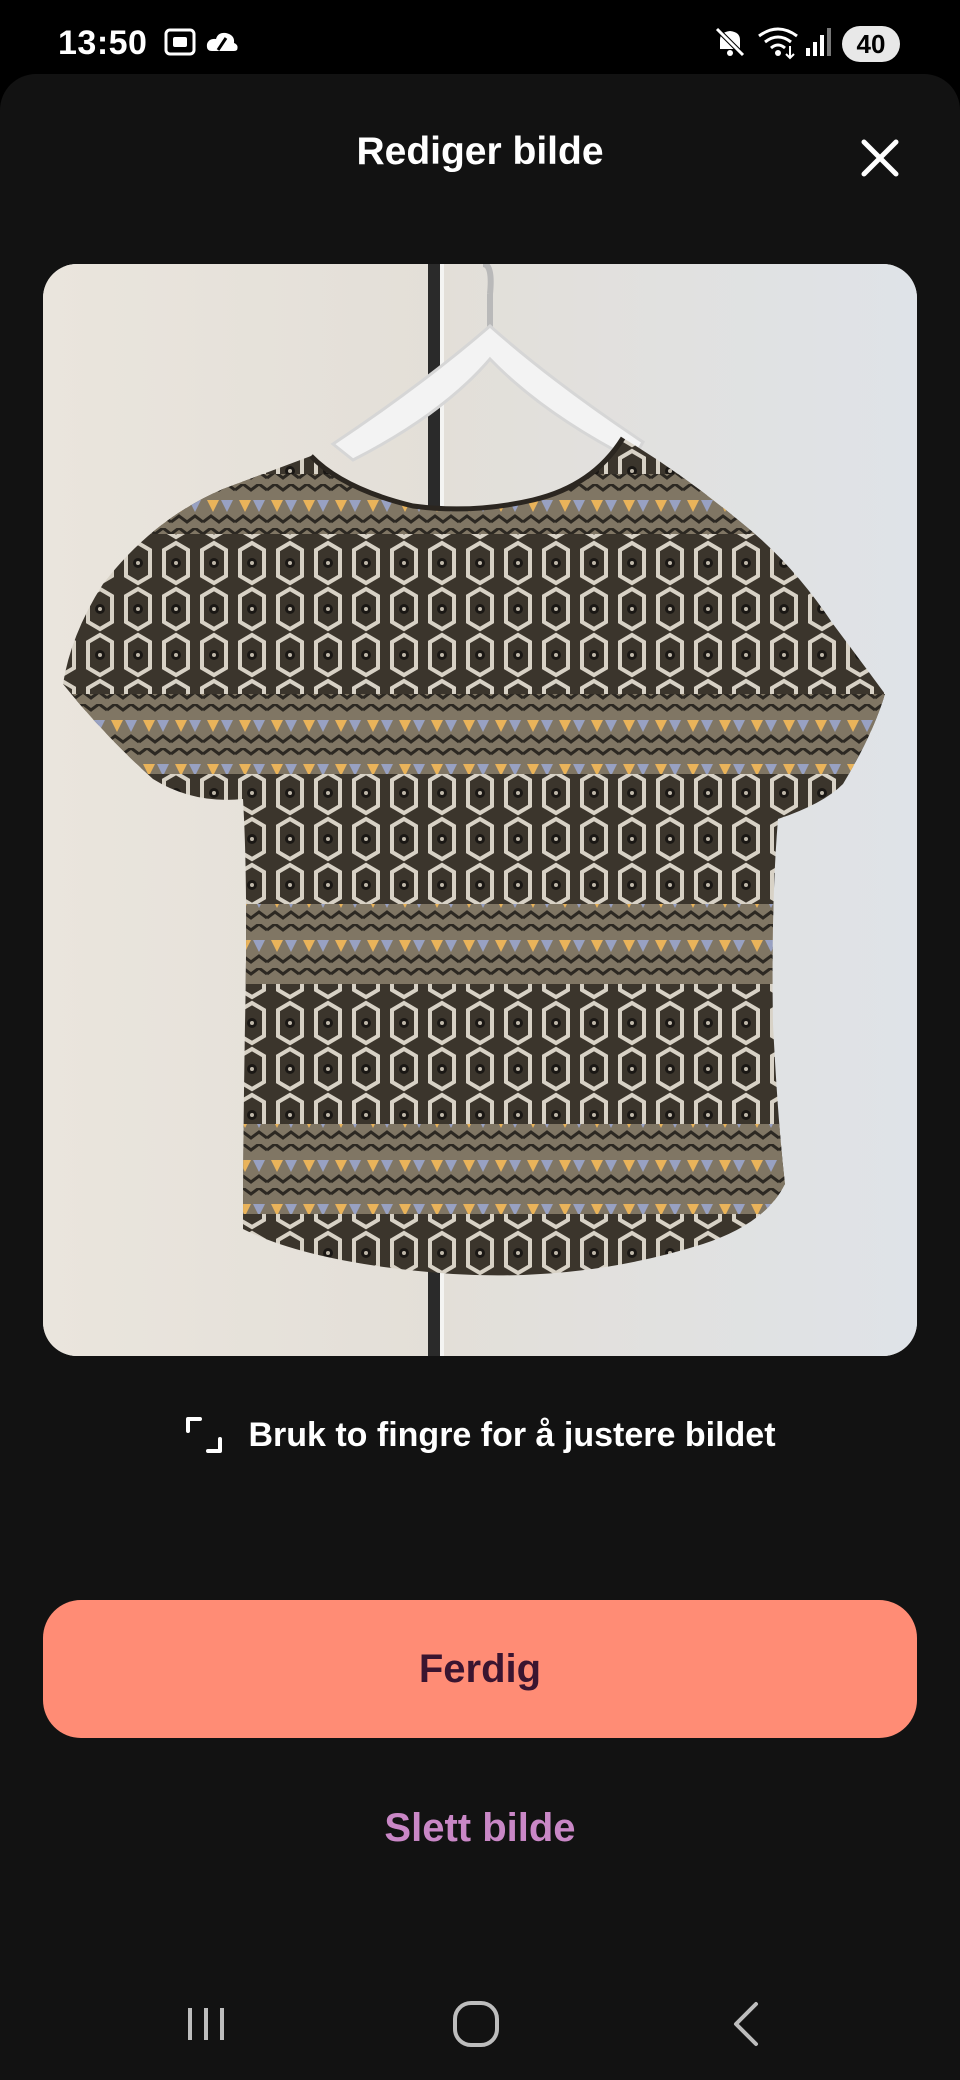 This screenshot has height=2080, width=960. What do you see at coordinates (180, 42) in the screenshot?
I see `screenshot-icon` at bounding box center [180, 42].